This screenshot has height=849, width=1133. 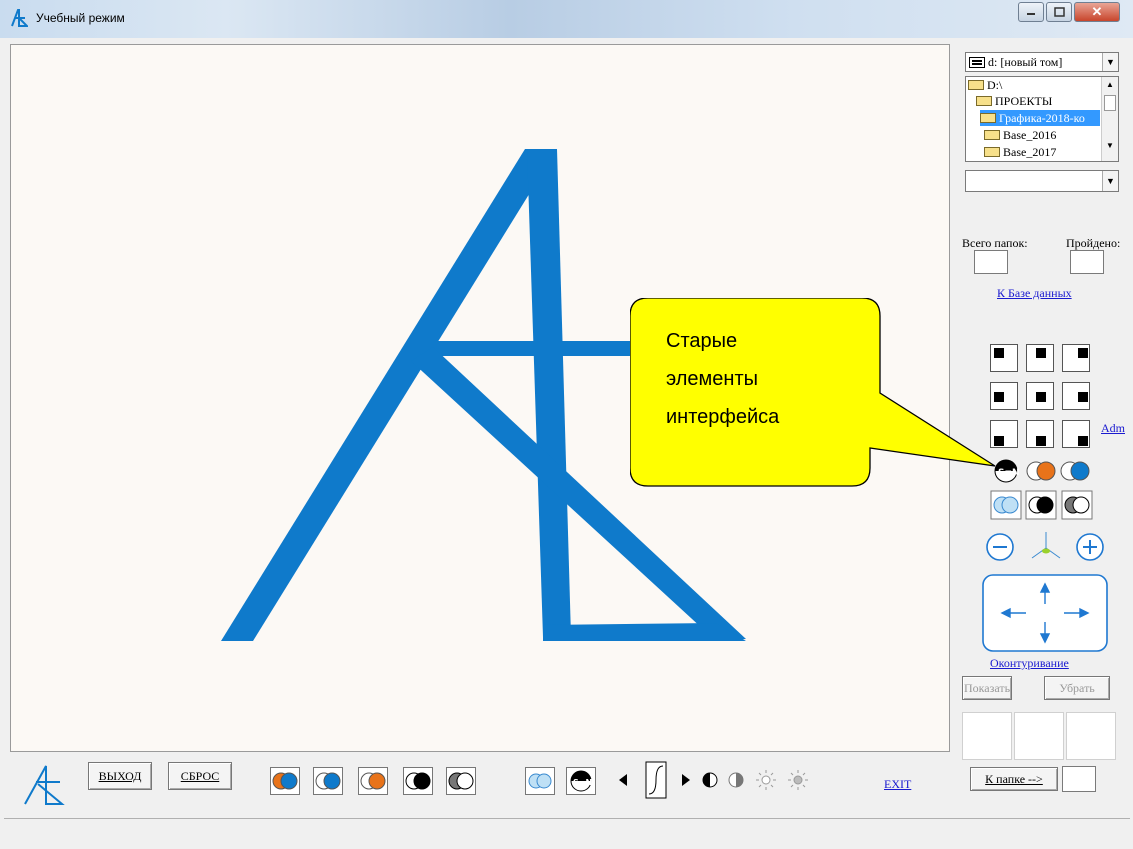 I want to click on adjust-controls, so click(x=713, y=780).